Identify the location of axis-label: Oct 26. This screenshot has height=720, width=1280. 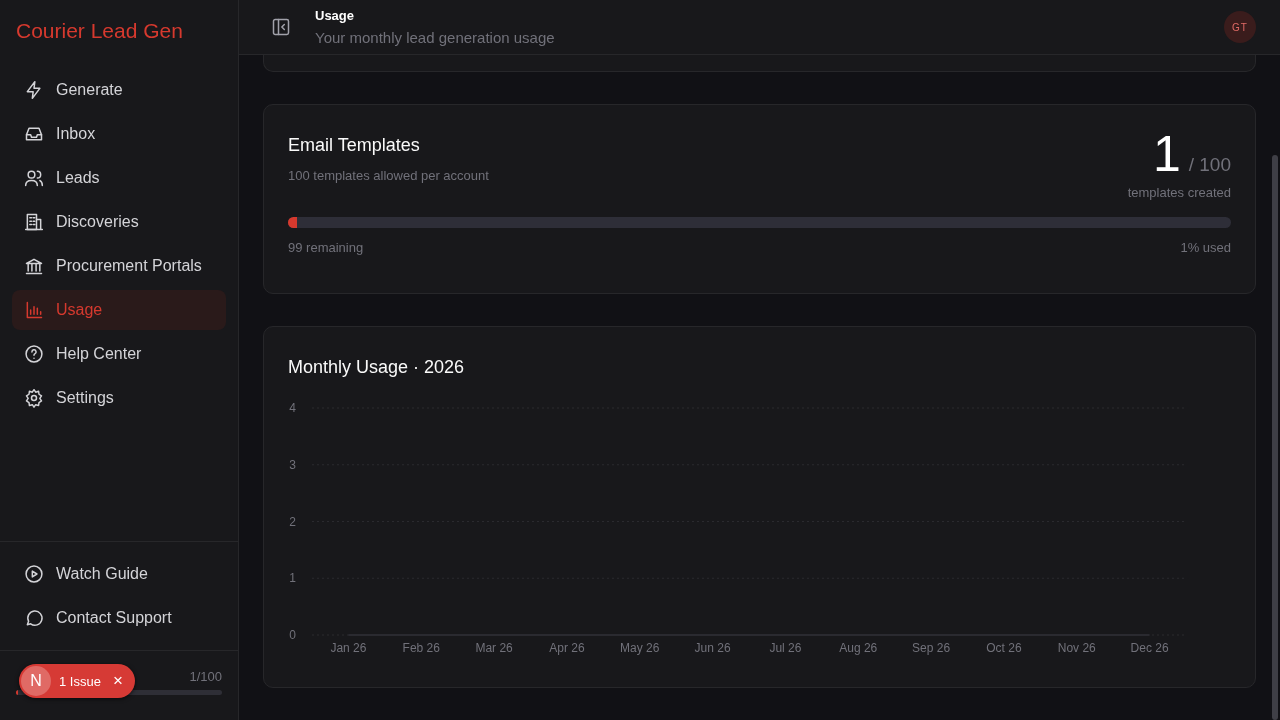
(1004, 648).